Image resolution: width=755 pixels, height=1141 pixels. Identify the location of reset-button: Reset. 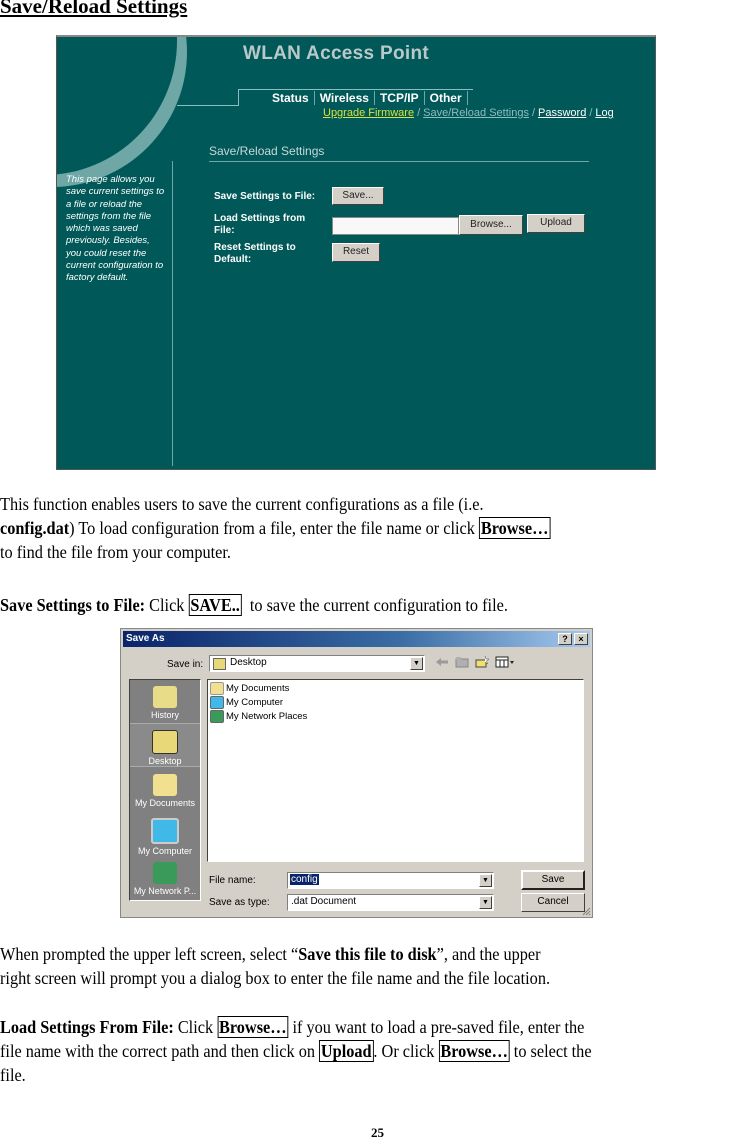
(356, 252).